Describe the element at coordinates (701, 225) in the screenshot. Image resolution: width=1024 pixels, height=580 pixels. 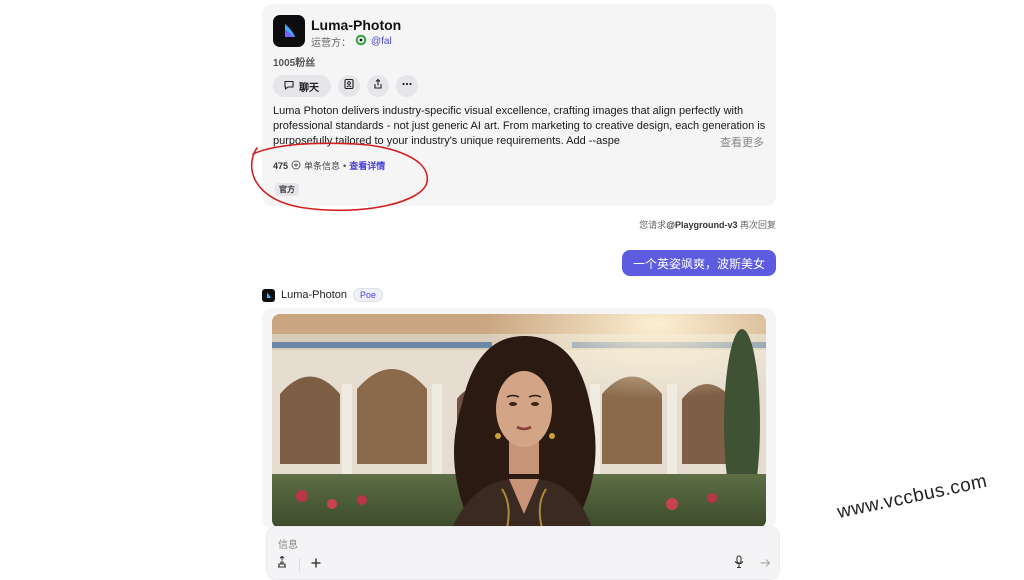
I see `hint-bot-link: @Playground-v3` at that location.